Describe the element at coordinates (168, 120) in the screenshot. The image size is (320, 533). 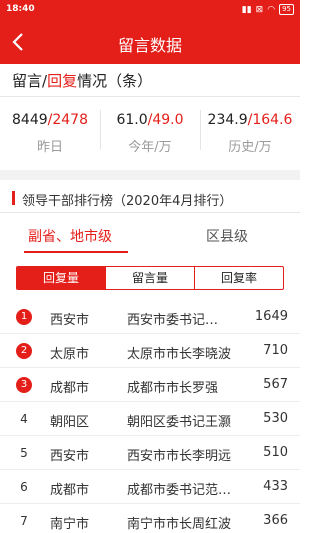
I see `stat-value-b: 49.0` at that location.